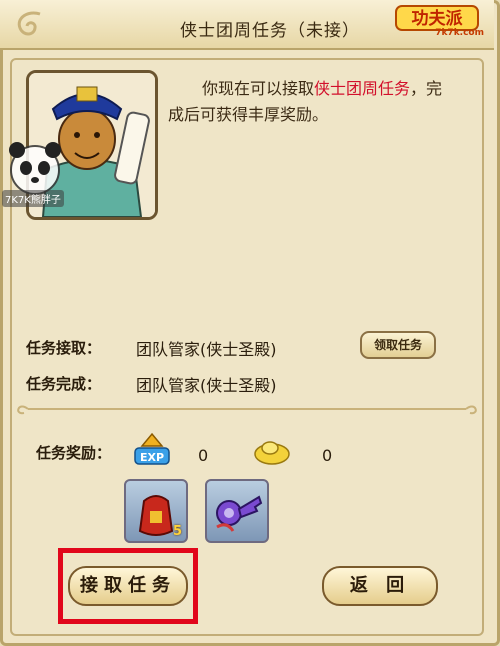  What do you see at coordinates (272, 453) in the screenshot?
I see `gold-ingot-icon` at bounding box center [272, 453].